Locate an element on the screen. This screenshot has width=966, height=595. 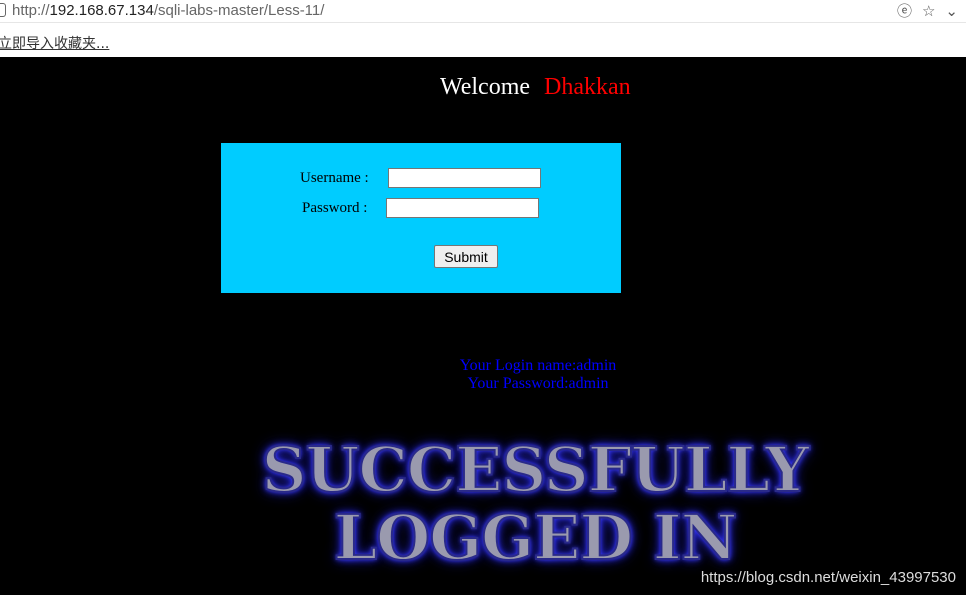
success-line-1: SUCCESSFULLY is located at coordinates (536, 469).